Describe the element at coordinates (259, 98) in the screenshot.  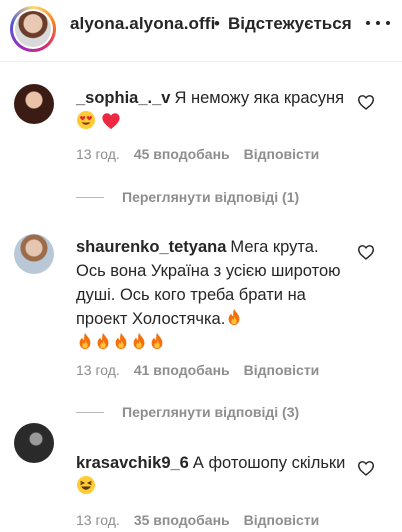
I see `comment-text: Я неможу яка красуня` at that location.